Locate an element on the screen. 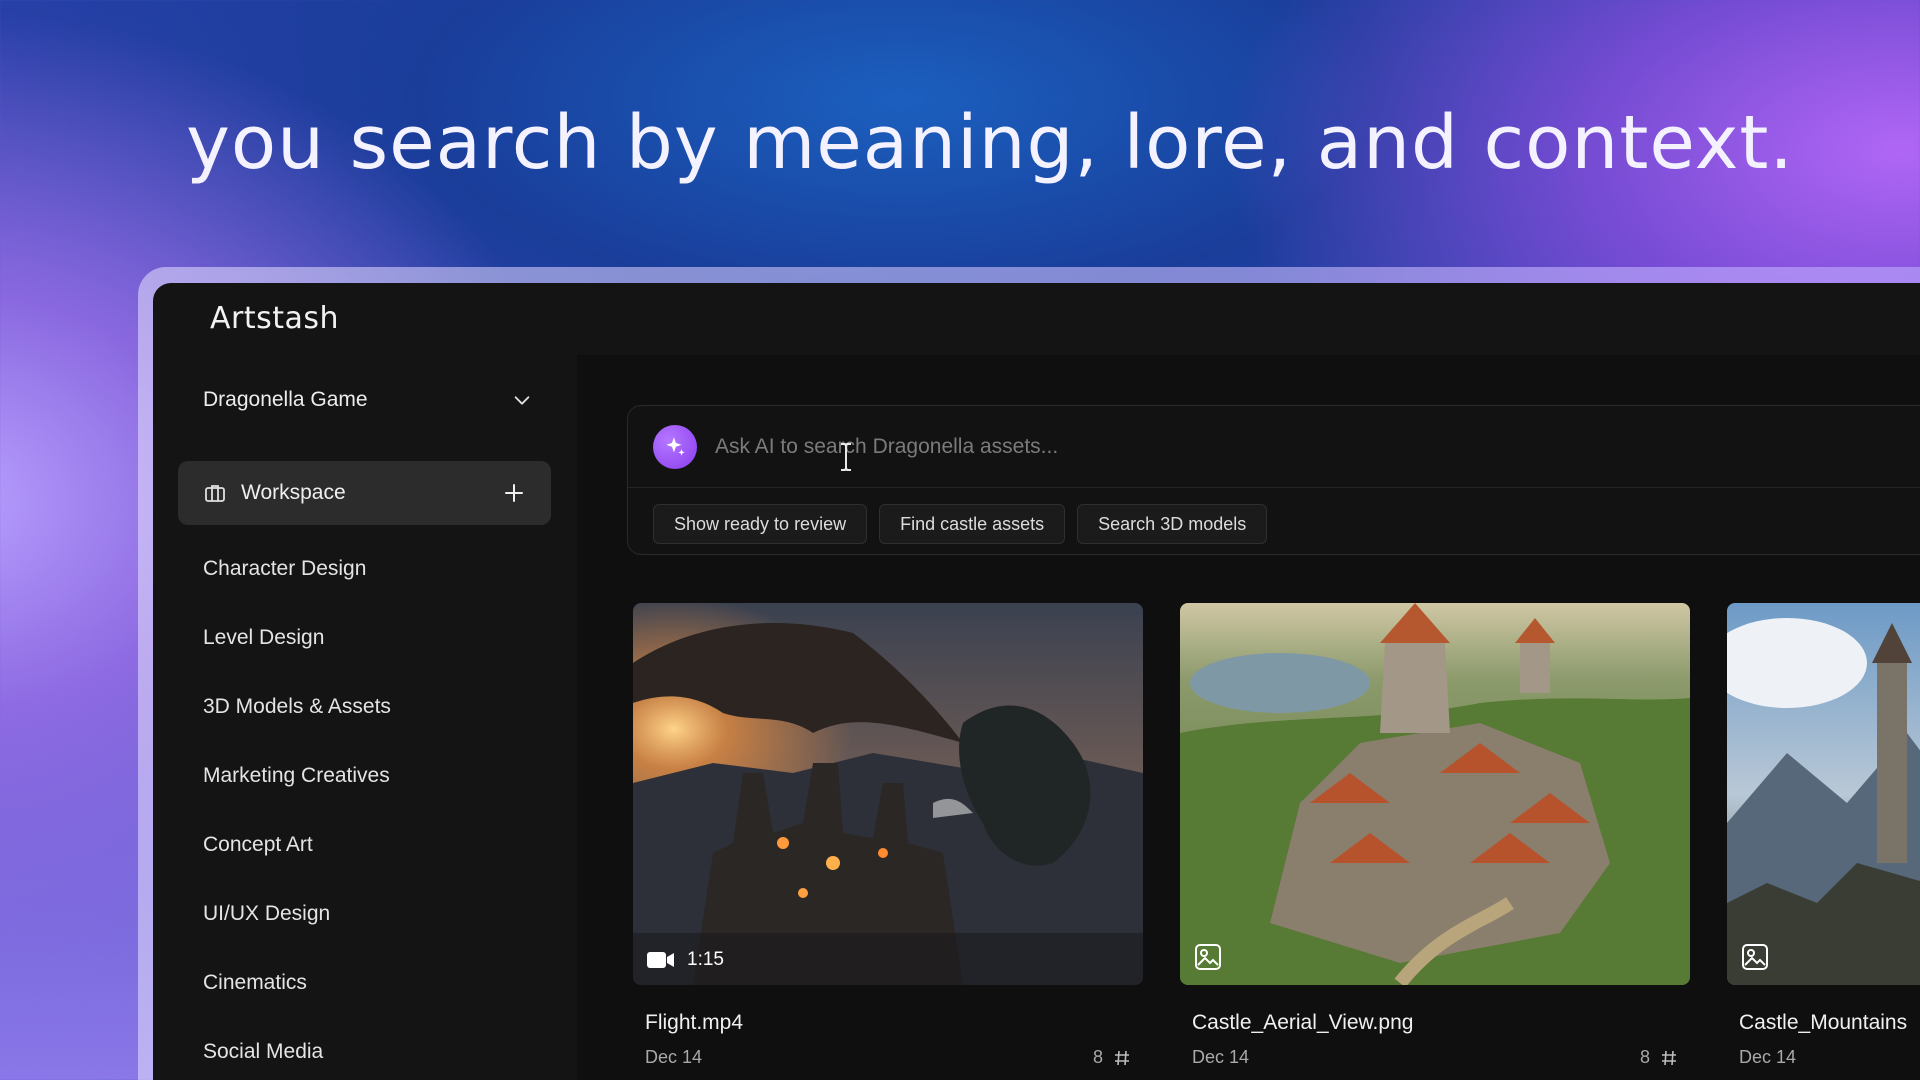 The image size is (1920, 1080). chevron-down-icon is located at coordinates (522, 400).